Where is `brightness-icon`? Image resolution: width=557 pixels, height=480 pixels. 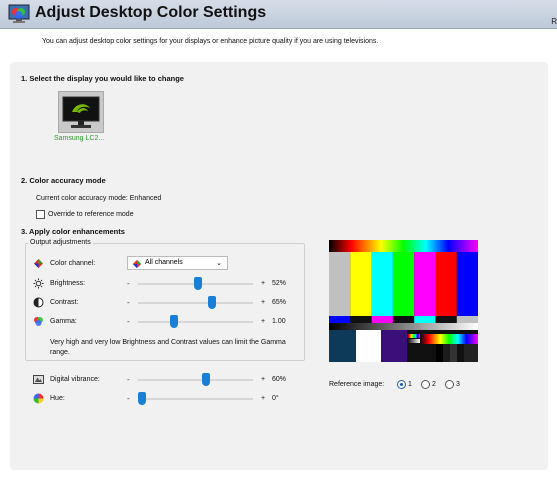 brightness-icon is located at coordinates (38, 283).